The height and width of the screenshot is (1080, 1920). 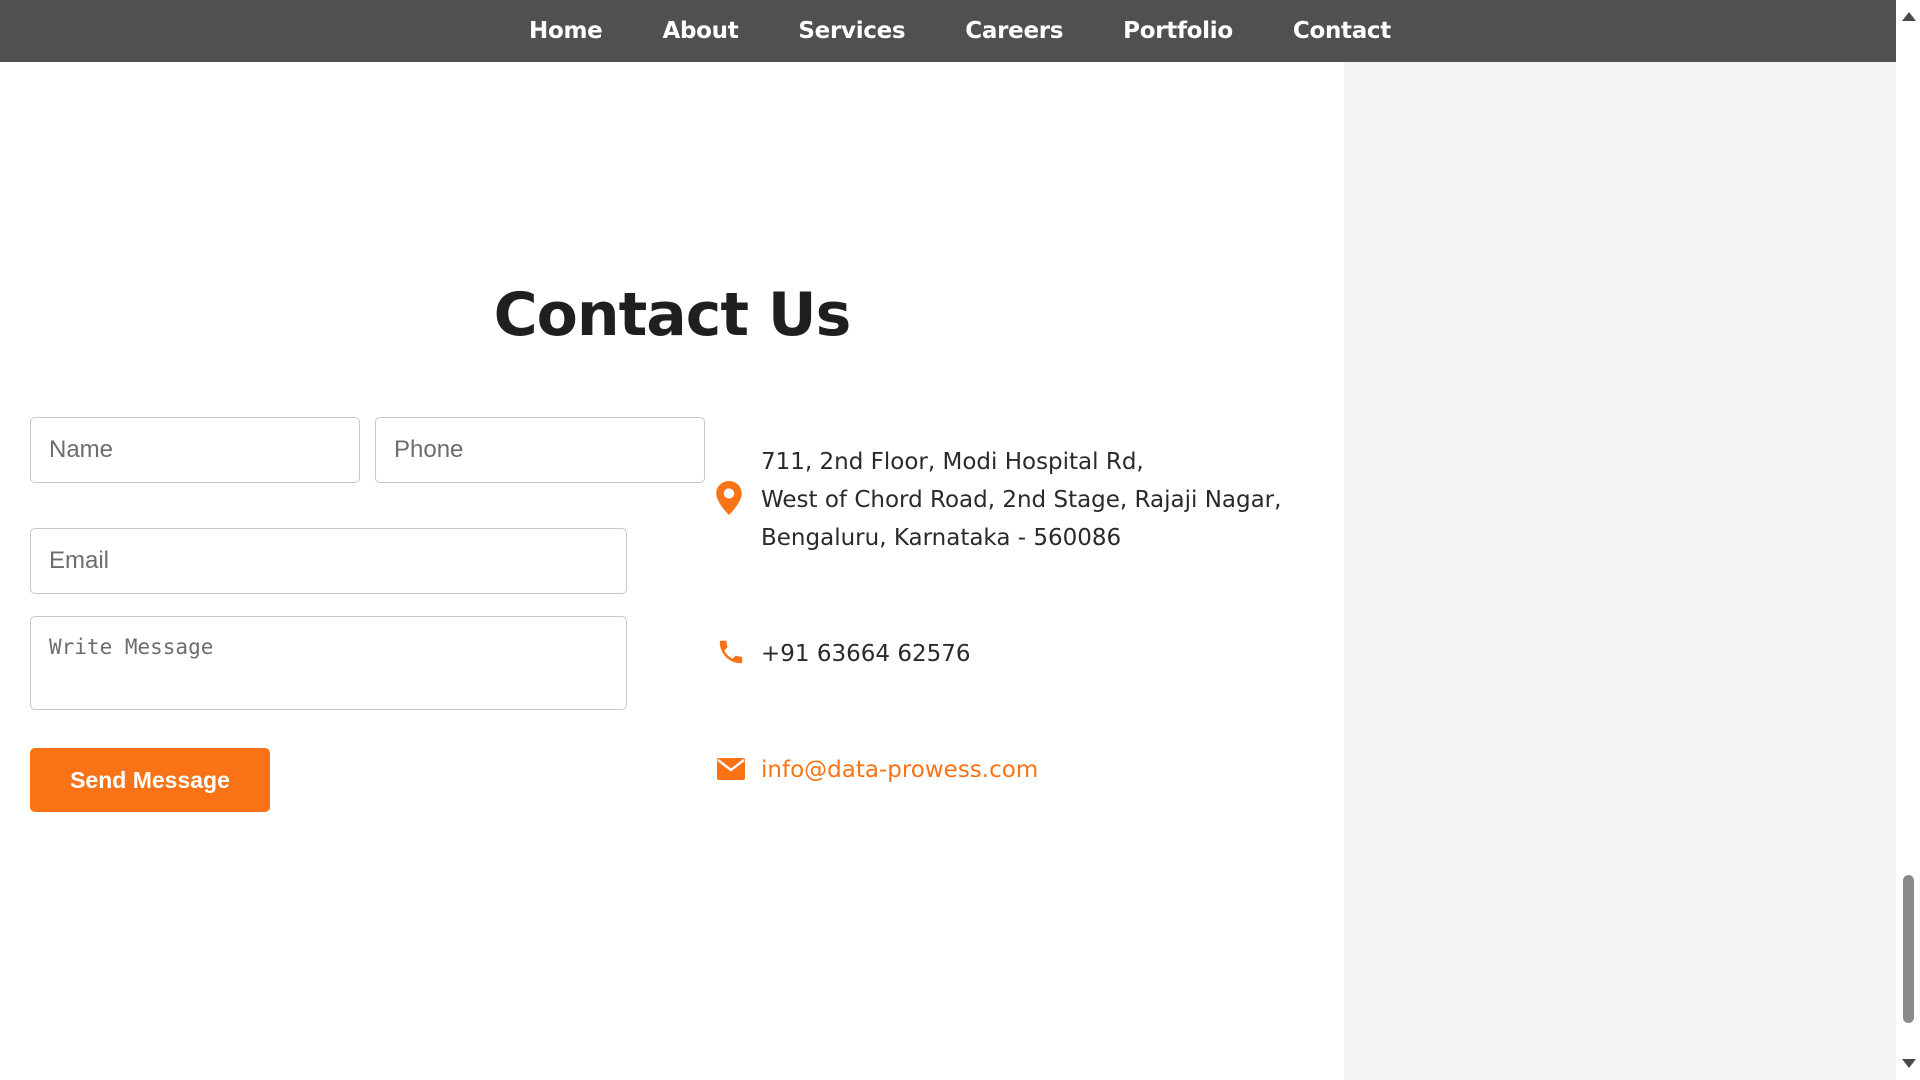 What do you see at coordinates (328, 663) in the screenshot?
I see `message-textarea` at bounding box center [328, 663].